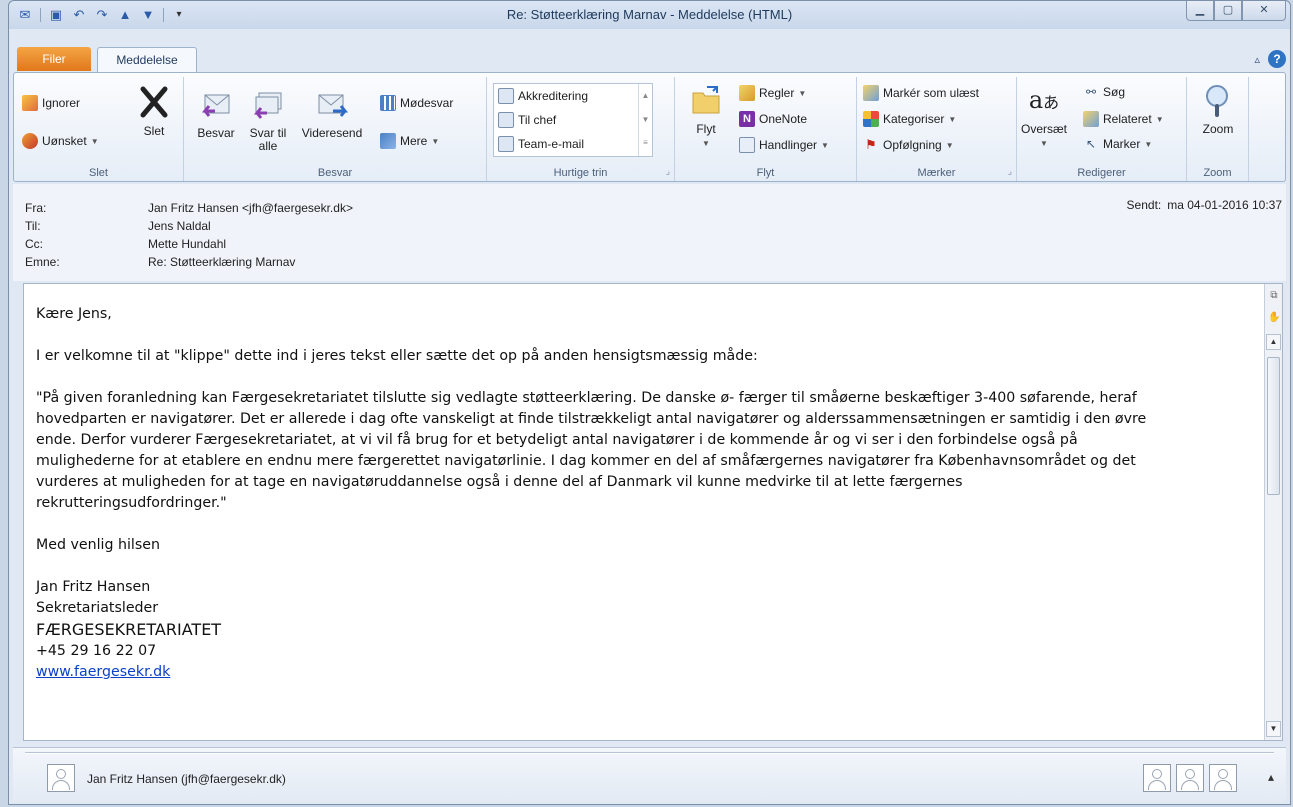  What do you see at coordinates (649, 753) in the screenshot?
I see `people-pane-splitter` at bounding box center [649, 753].